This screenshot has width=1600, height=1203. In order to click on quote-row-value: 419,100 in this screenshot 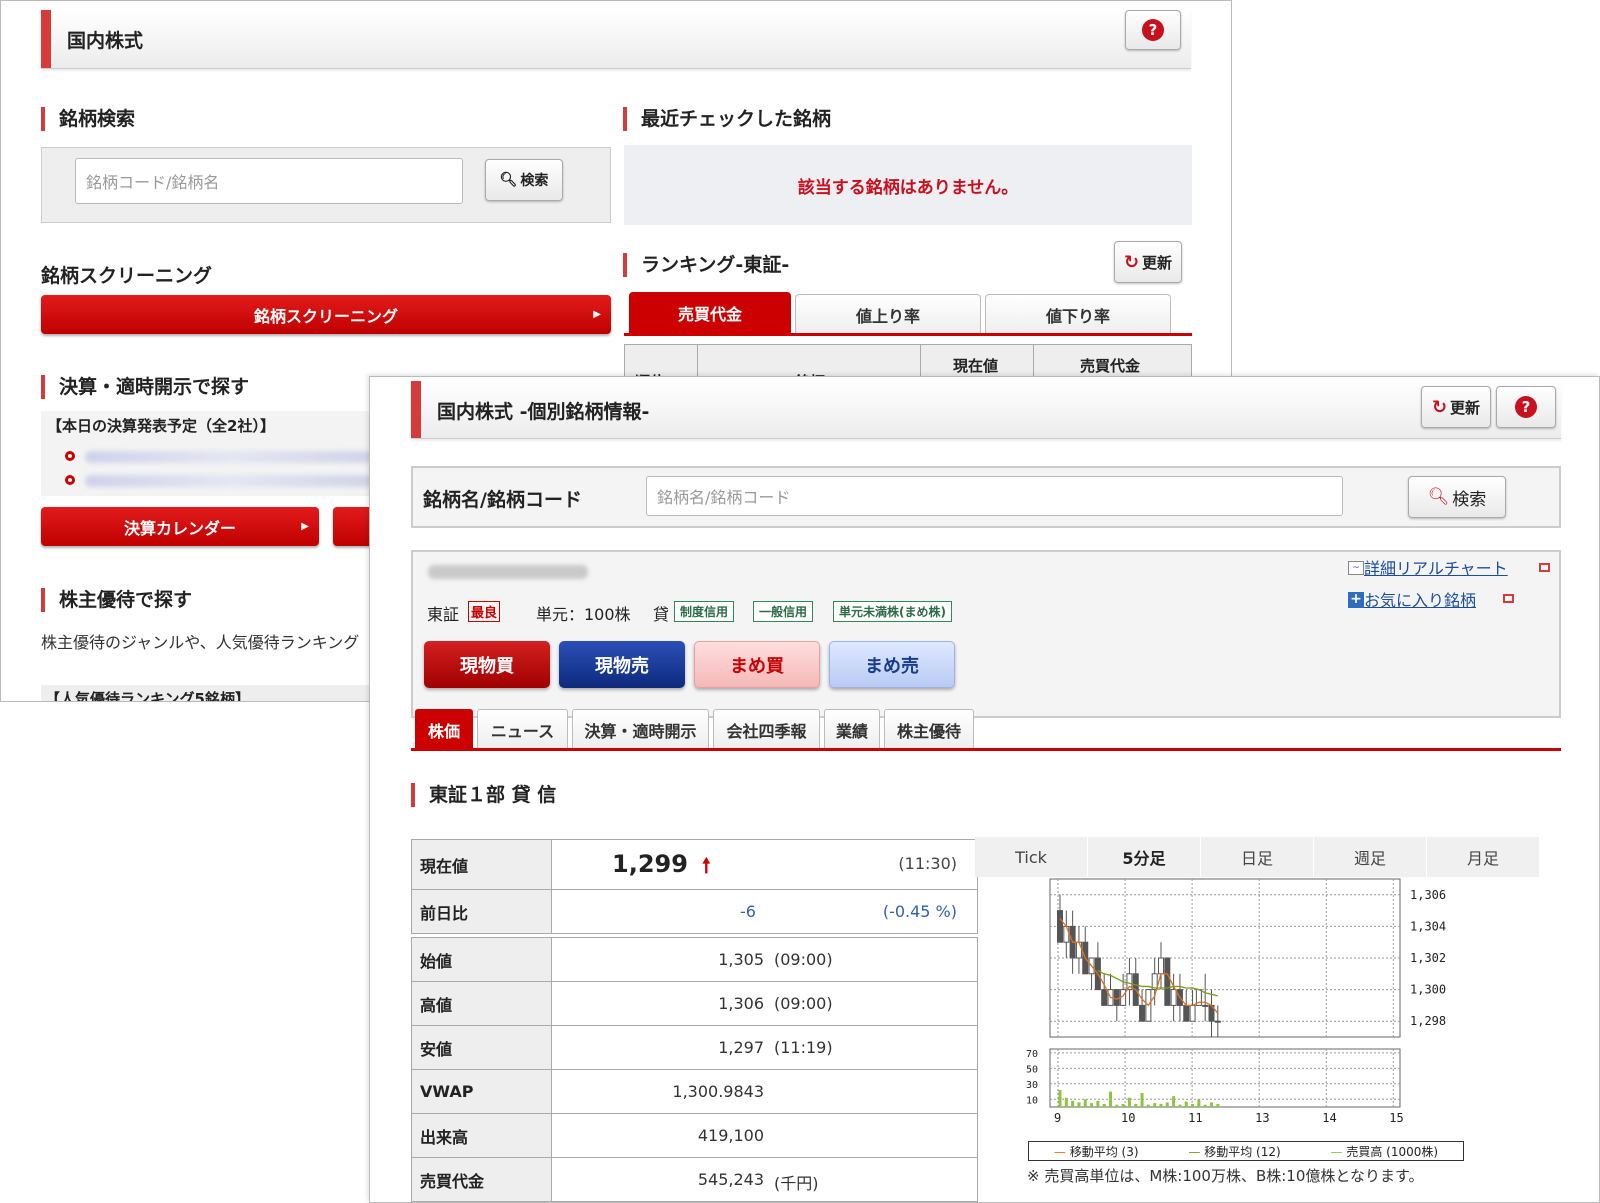, I will do `click(730, 1135)`.